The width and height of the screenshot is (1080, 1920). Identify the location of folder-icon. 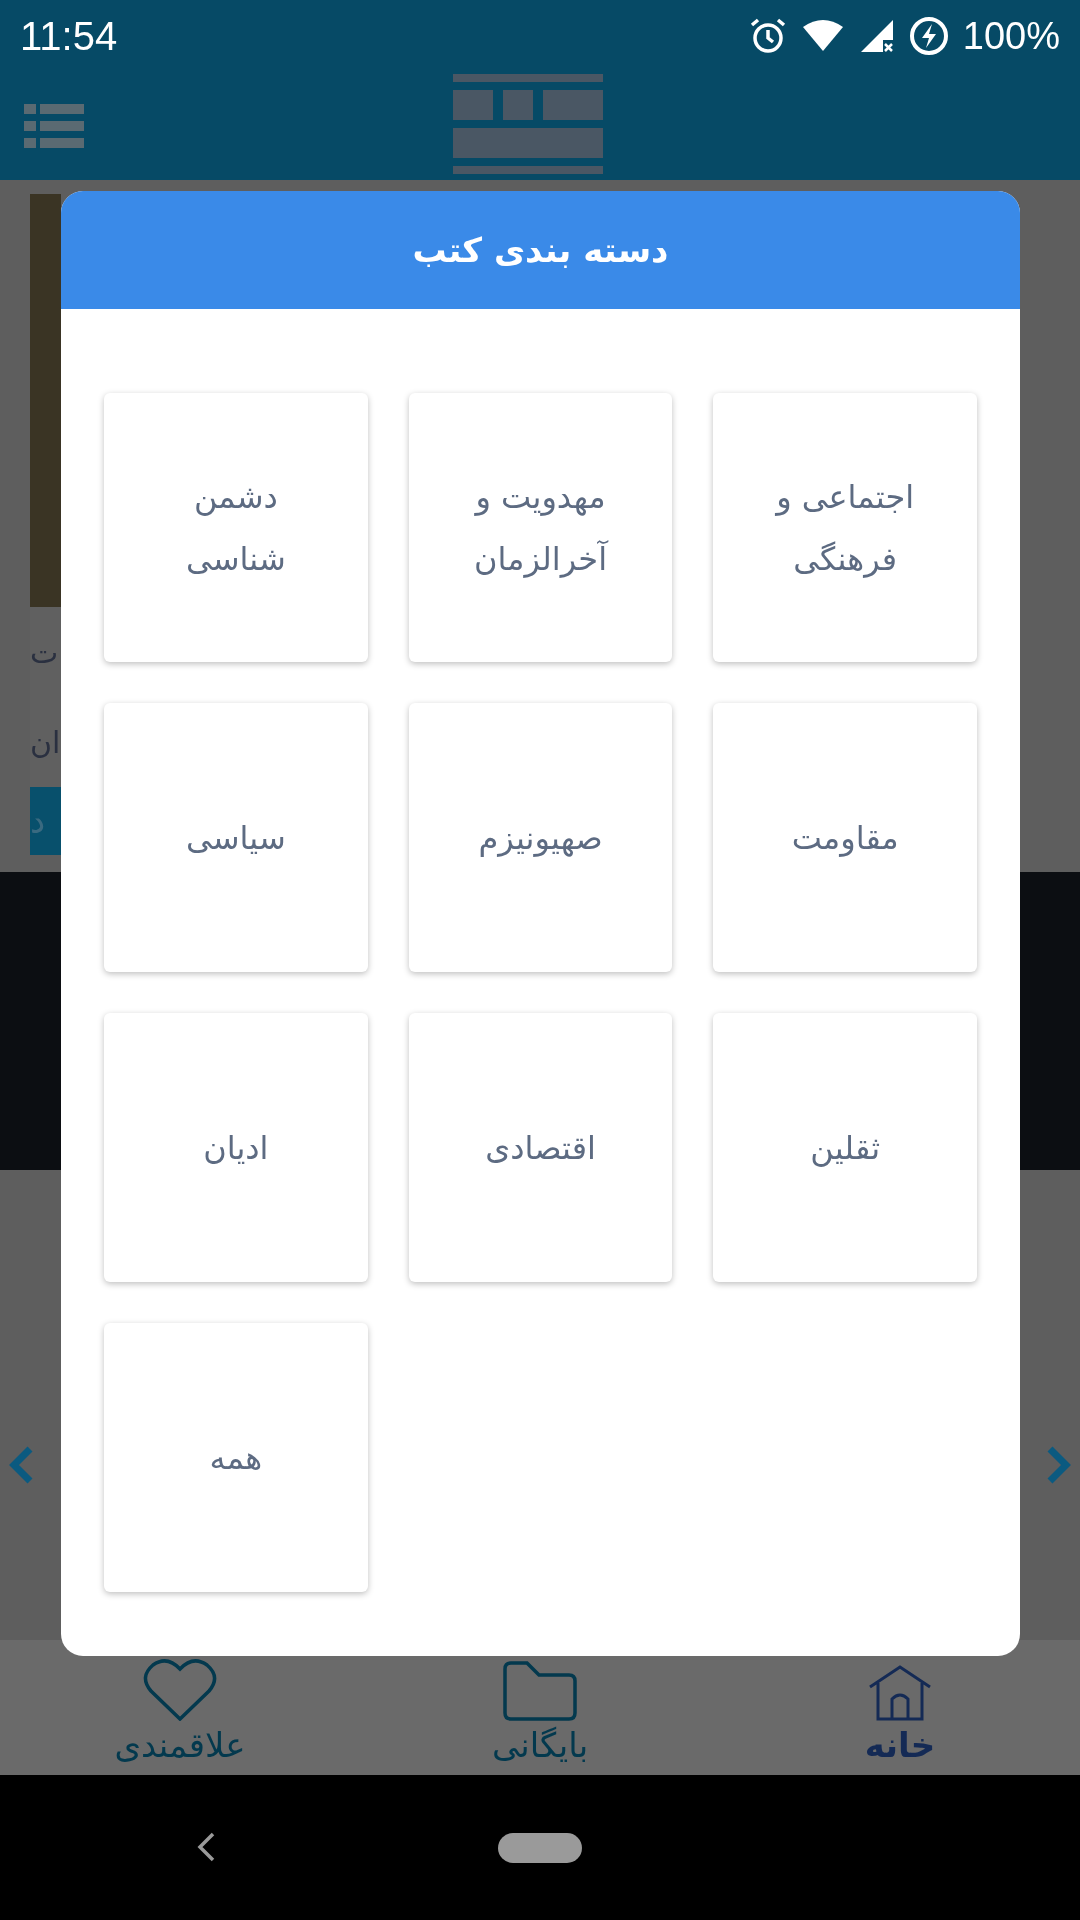
(540, 1691).